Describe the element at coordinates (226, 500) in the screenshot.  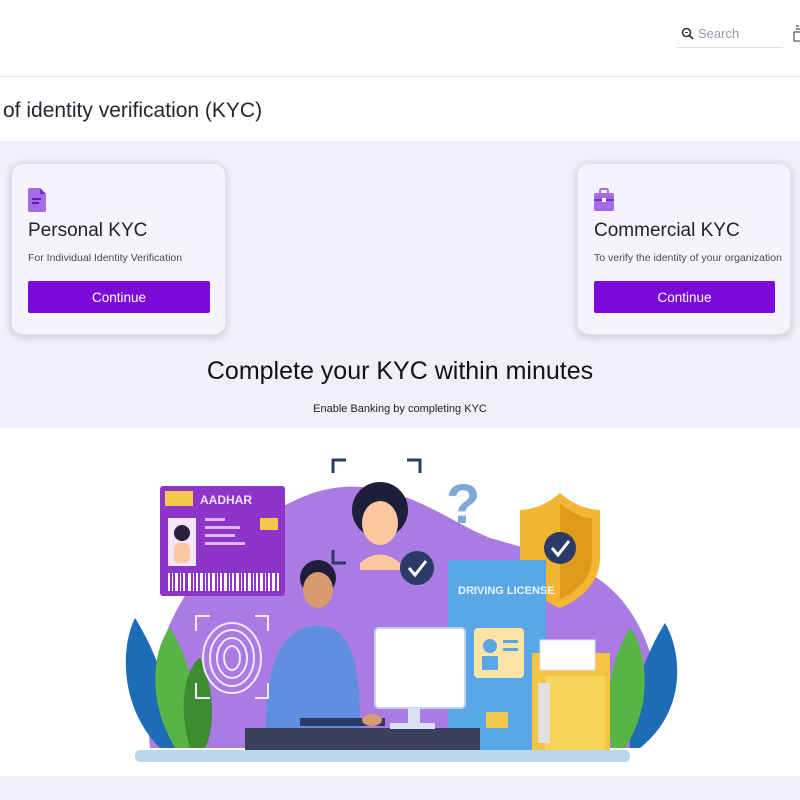
I see `aadhar-label: AADHAR` at that location.